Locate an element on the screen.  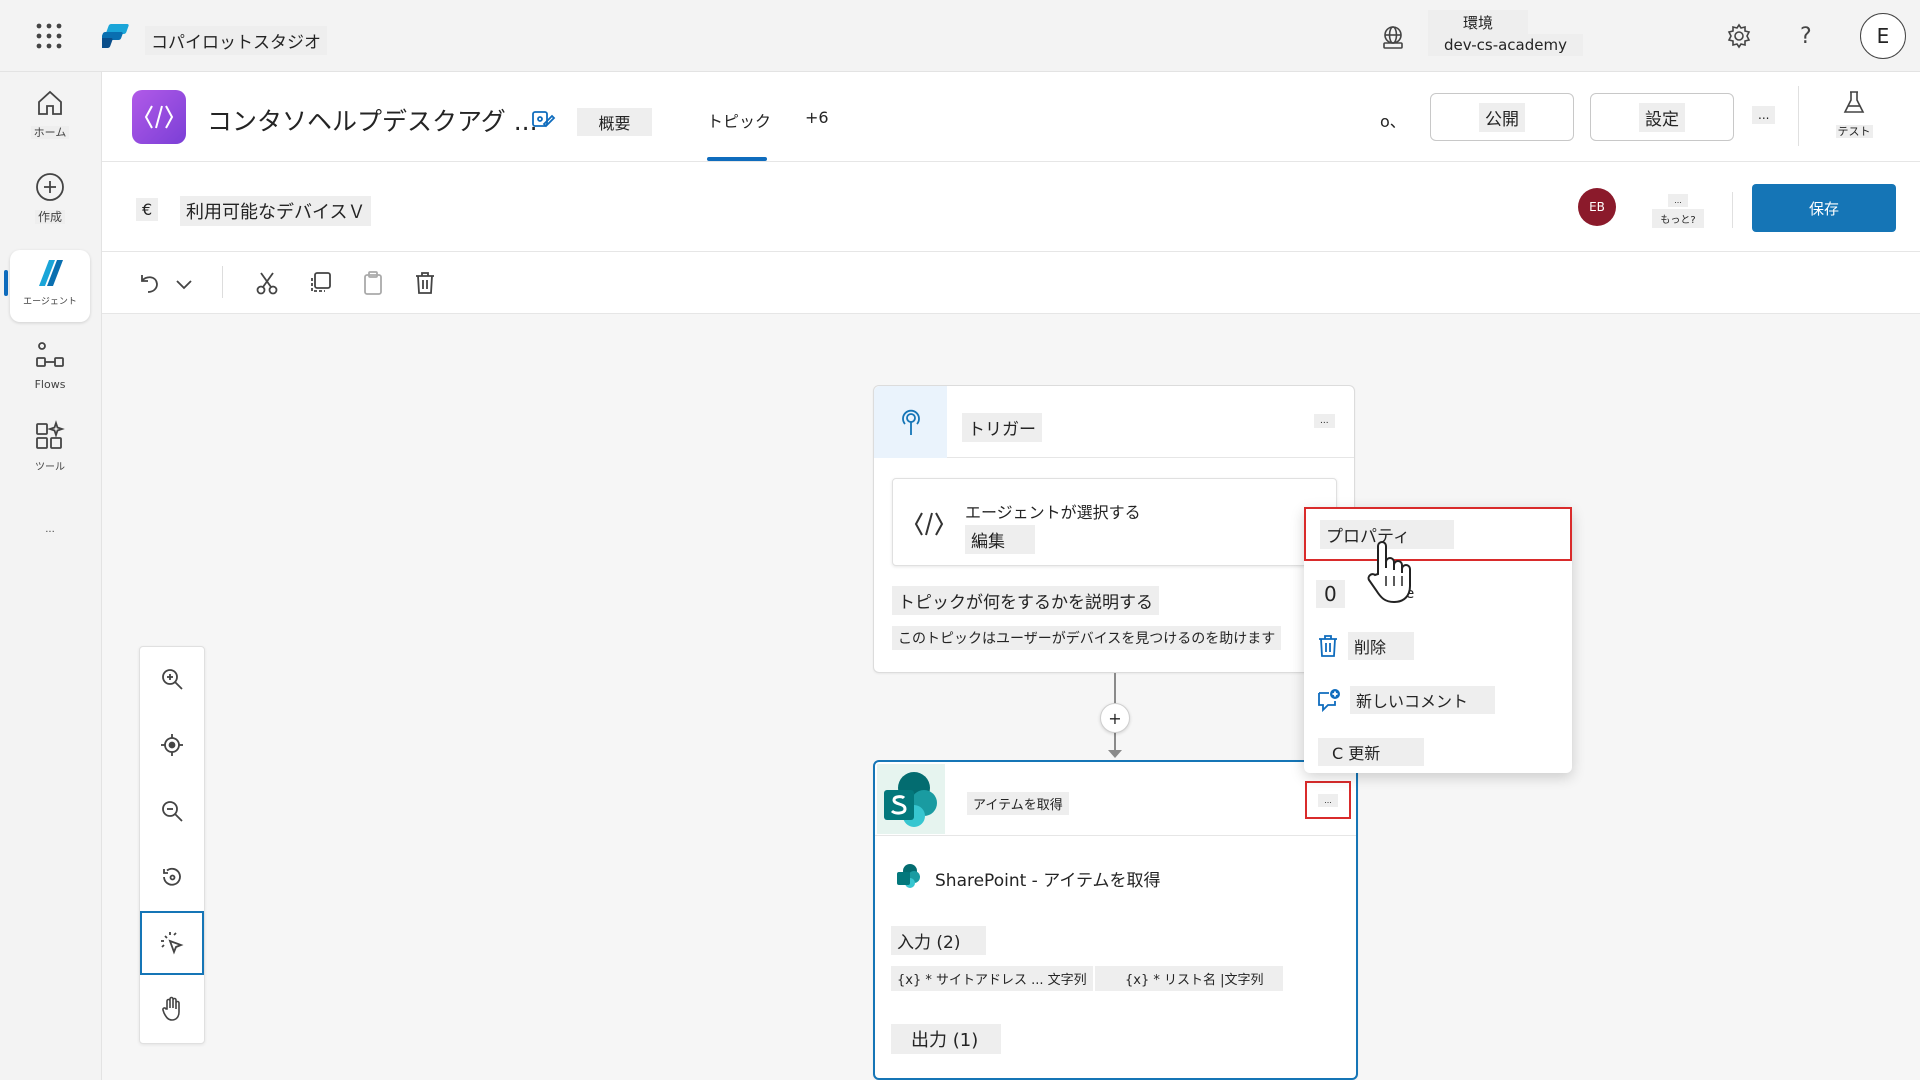
rail-label-tools: ツール is located at coordinates (50, 467).